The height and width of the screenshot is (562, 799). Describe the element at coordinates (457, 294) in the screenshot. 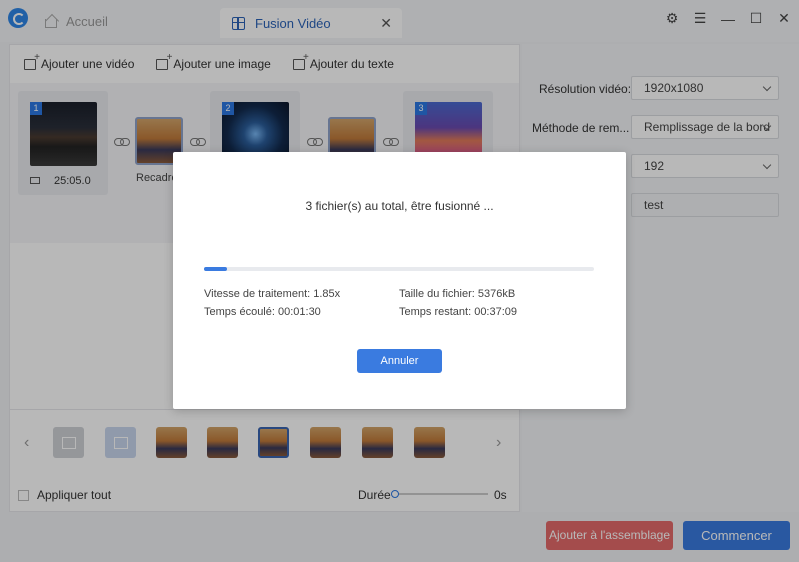

I see `file-size: Taille du fichier: 5376kB` at that location.